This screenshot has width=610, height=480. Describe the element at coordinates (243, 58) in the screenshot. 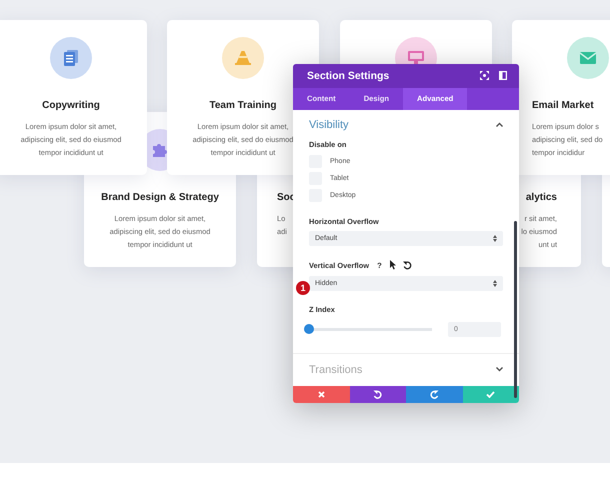

I see `cone-icon` at that location.